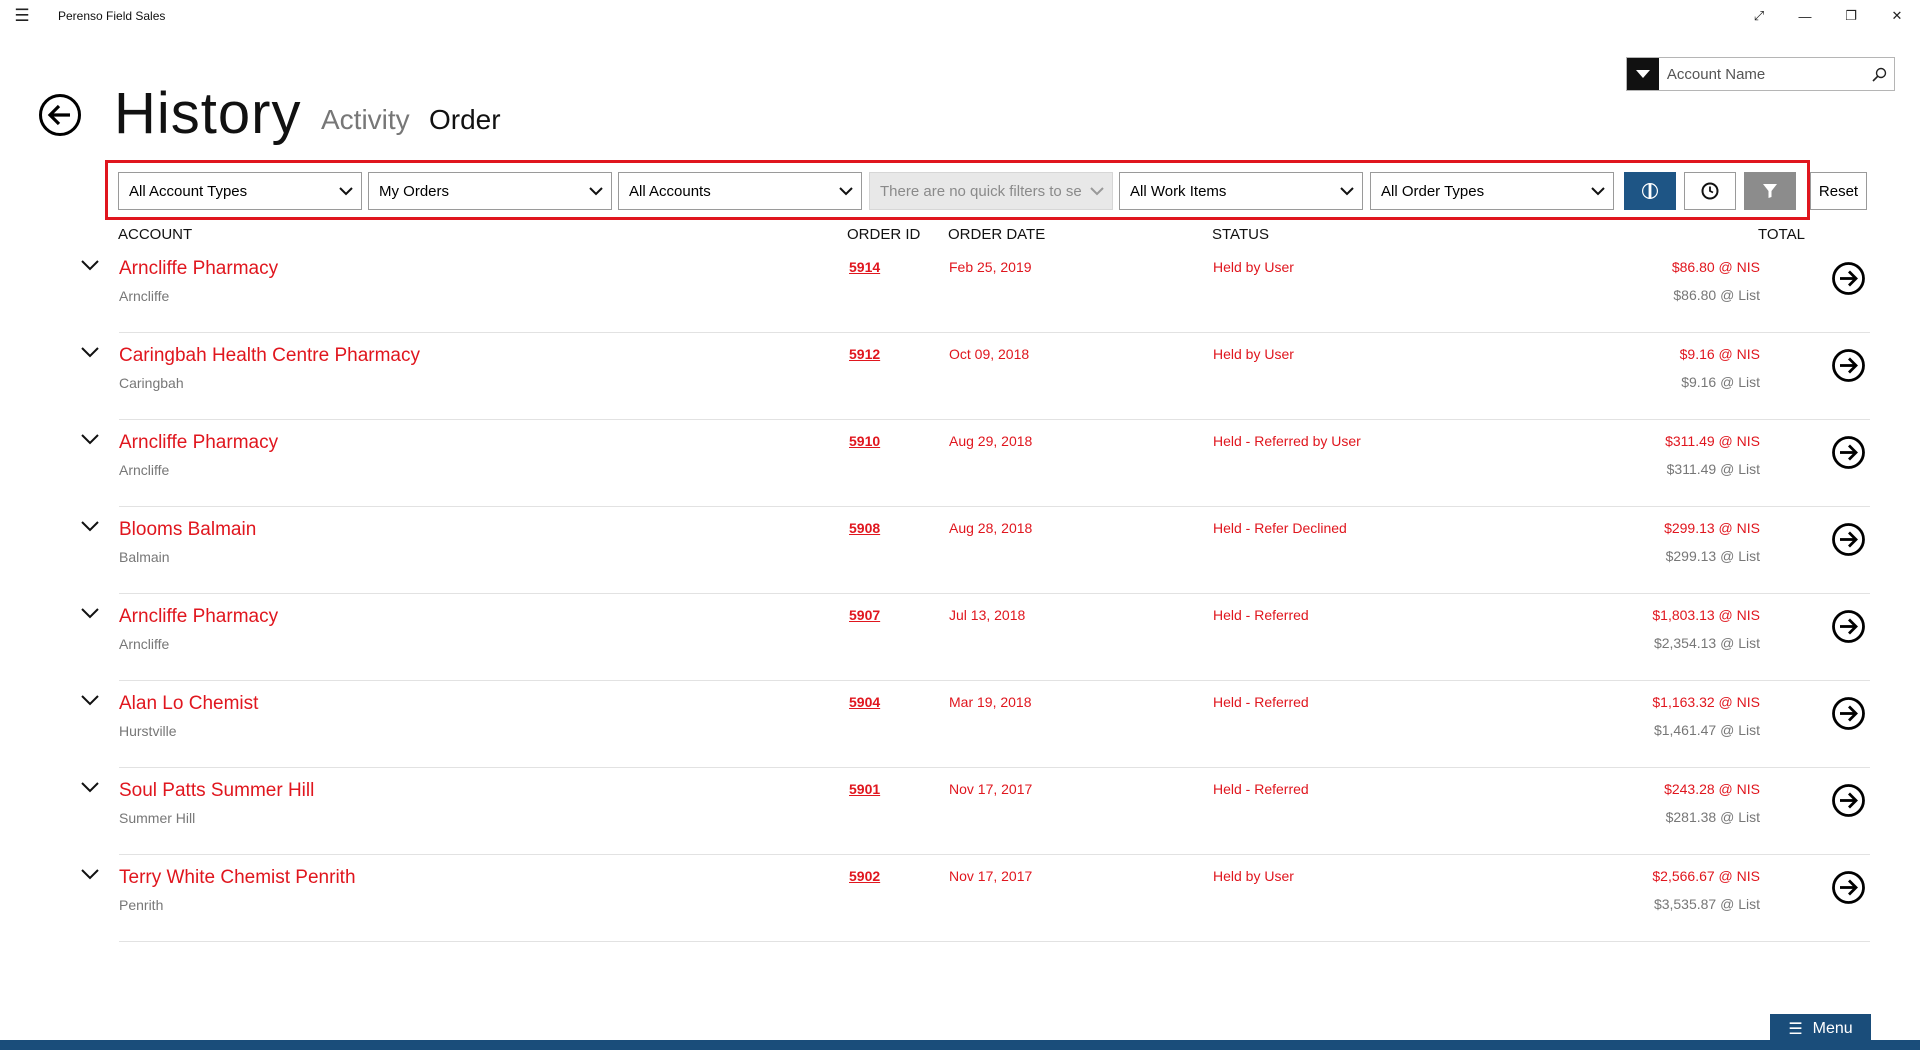 Image resolution: width=1920 pixels, height=1050 pixels. What do you see at coordinates (1706, 615) in the screenshot?
I see `total-nis: $1,803.13 @ NIS` at bounding box center [1706, 615].